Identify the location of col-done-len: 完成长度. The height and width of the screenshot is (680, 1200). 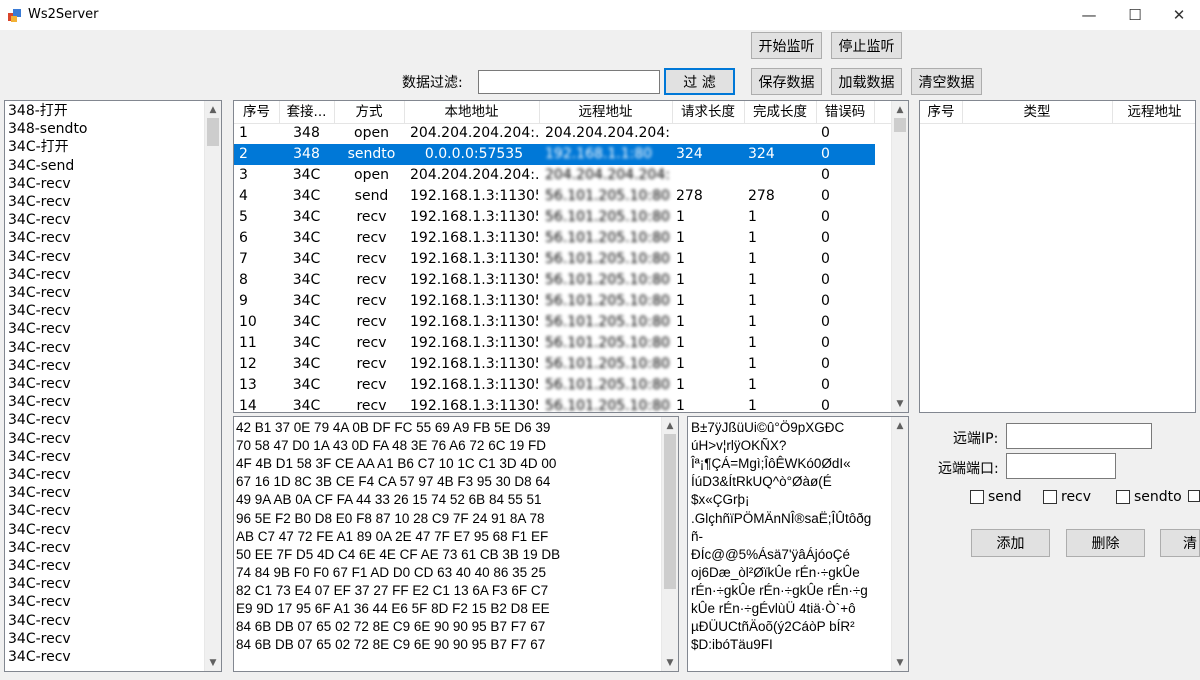
(780, 112).